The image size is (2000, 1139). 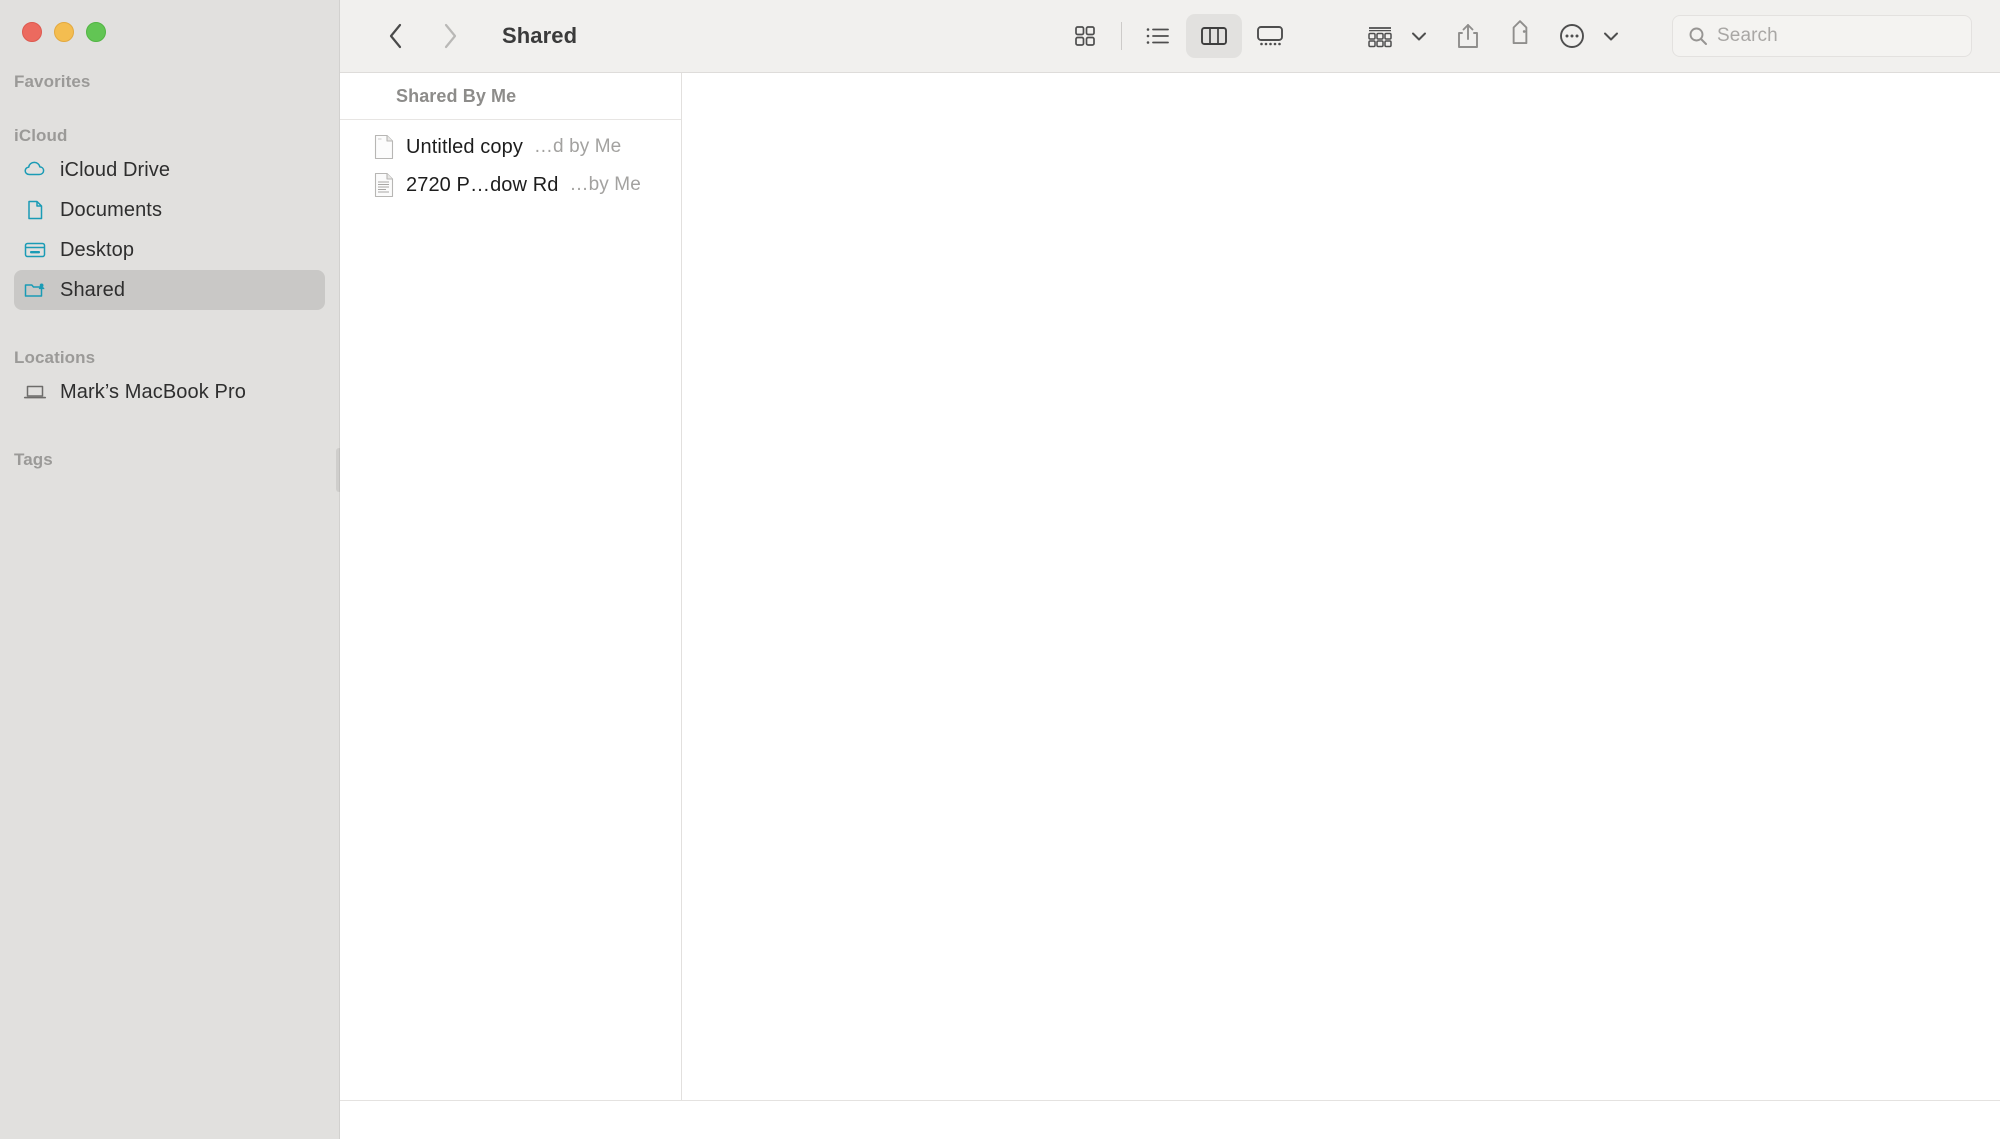 What do you see at coordinates (540, 35) in the screenshot?
I see `page-title: Shared` at bounding box center [540, 35].